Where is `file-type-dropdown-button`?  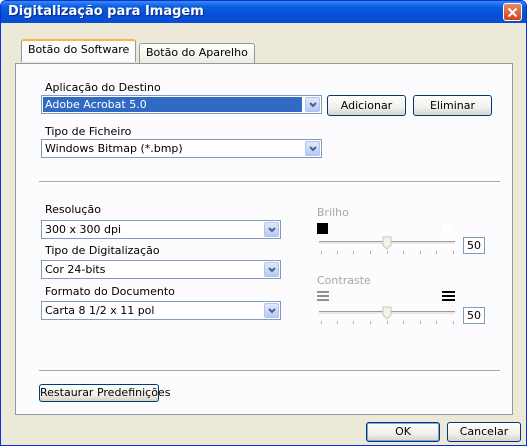
file-type-dropdown-button is located at coordinates (312, 148).